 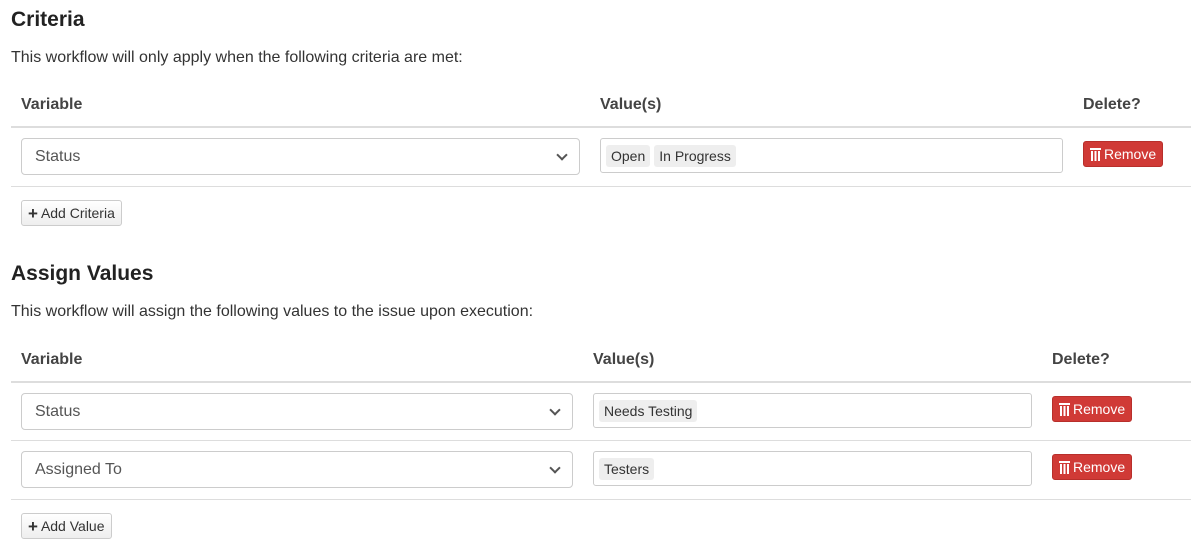 What do you see at coordinates (297, 469) in the screenshot?
I see `assign-variable-select: Assigned To` at bounding box center [297, 469].